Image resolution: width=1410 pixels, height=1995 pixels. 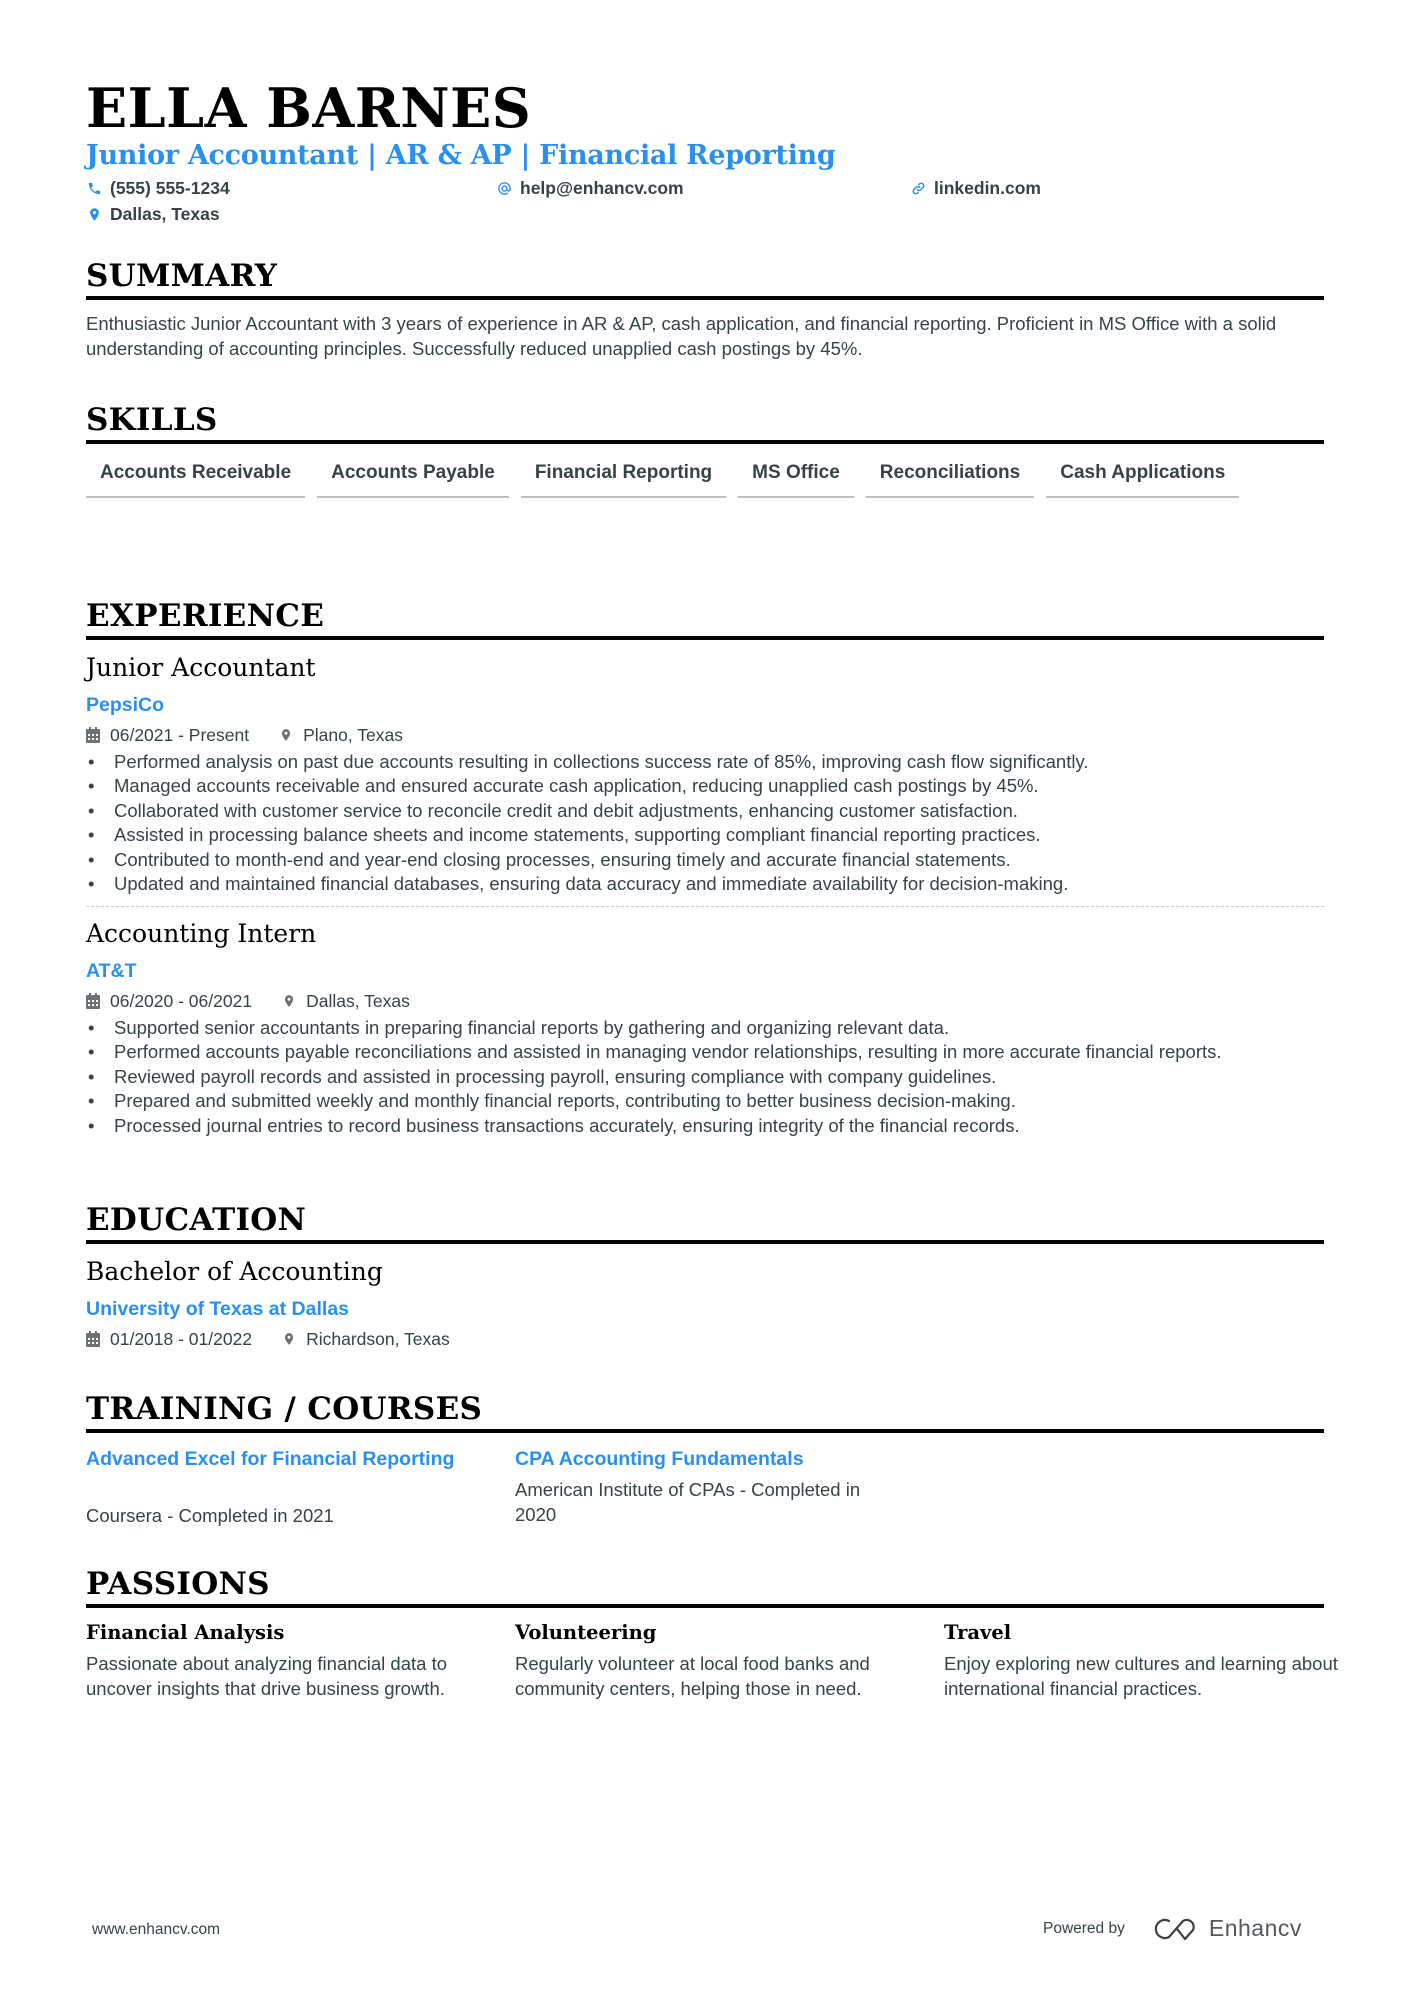 What do you see at coordinates (270, 1459) in the screenshot?
I see `course-title: Advanced Excel for Financial Reporting` at bounding box center [270, 1459].